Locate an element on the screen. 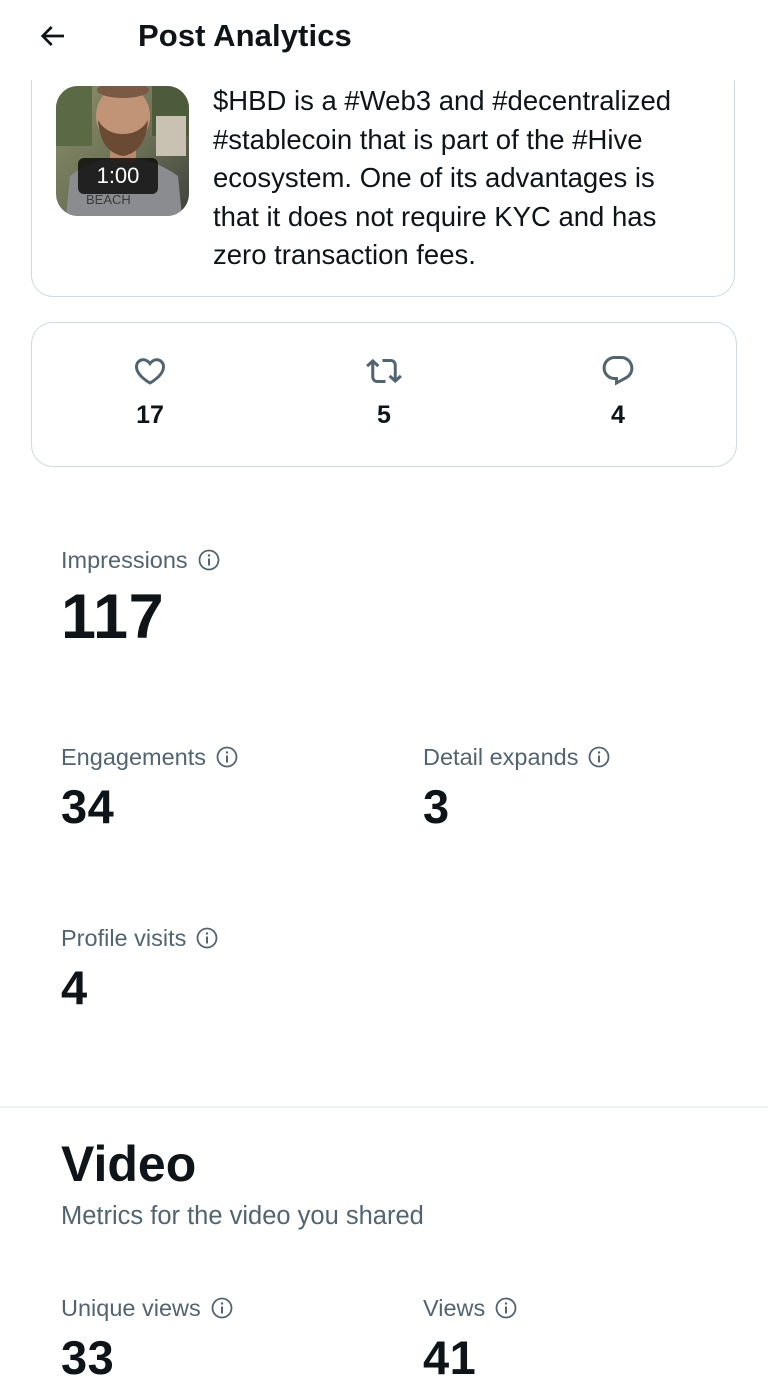  impressions-metric: Impressions 117 is located at coordinates (141, 597).